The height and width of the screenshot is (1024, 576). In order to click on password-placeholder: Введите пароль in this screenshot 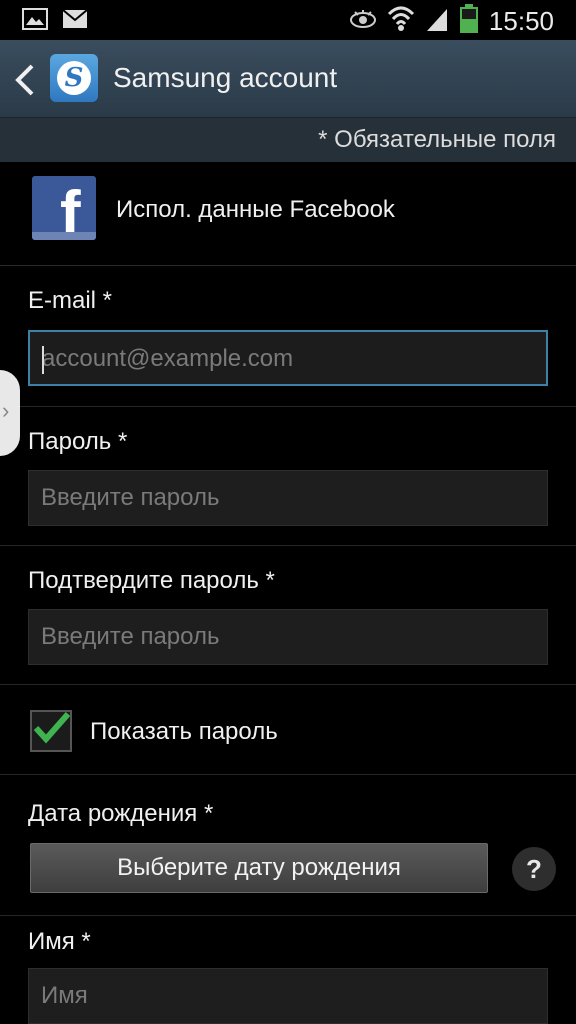, I will do `click(130, 497)`.